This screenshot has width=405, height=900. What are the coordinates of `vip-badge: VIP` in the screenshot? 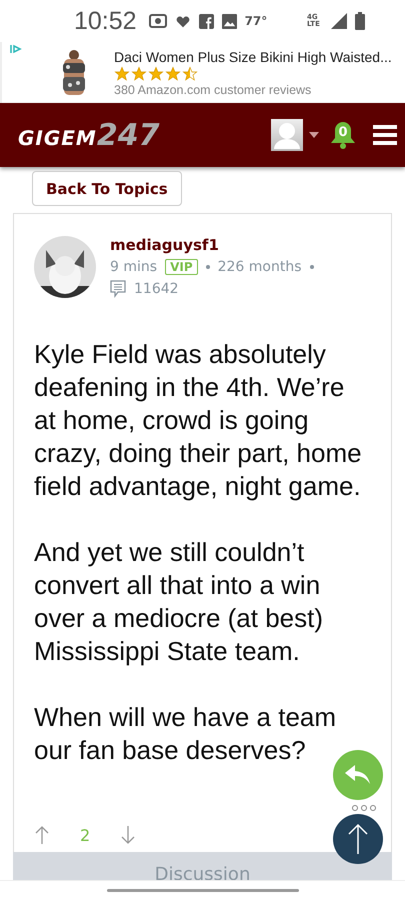 It's located at (181, 267).